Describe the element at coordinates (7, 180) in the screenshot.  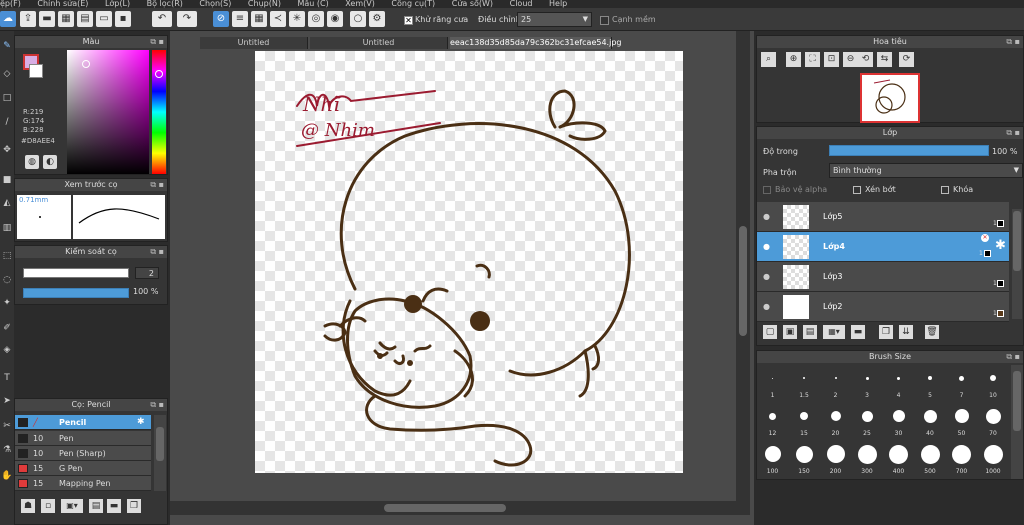
I see `fill-rect-tool-icon: ■` at that location.